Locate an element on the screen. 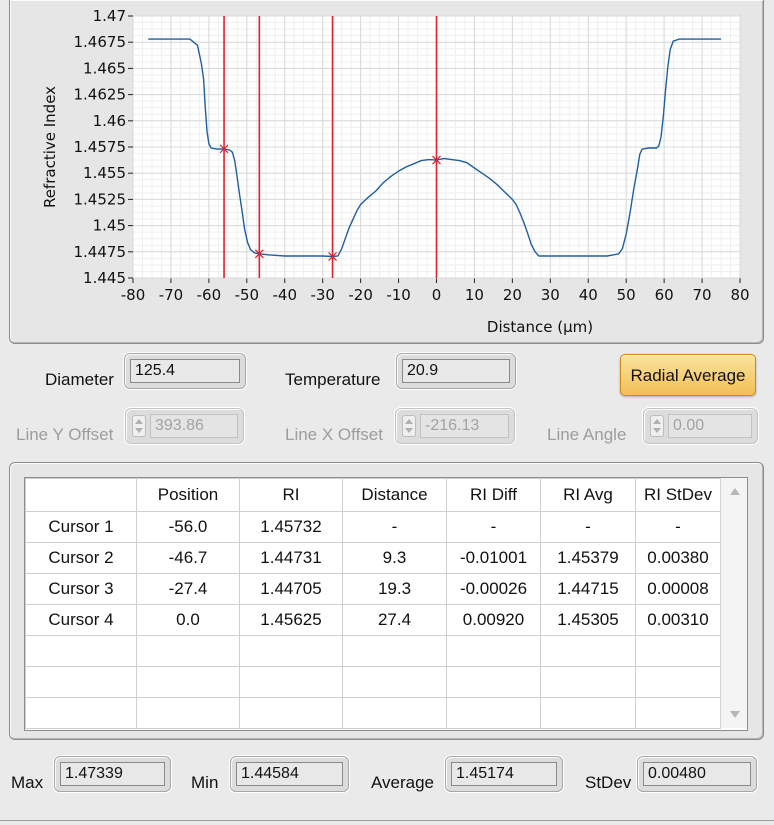 The image size is (774, 825). x-tick-label: -30 is located at coordinates (322, 295).